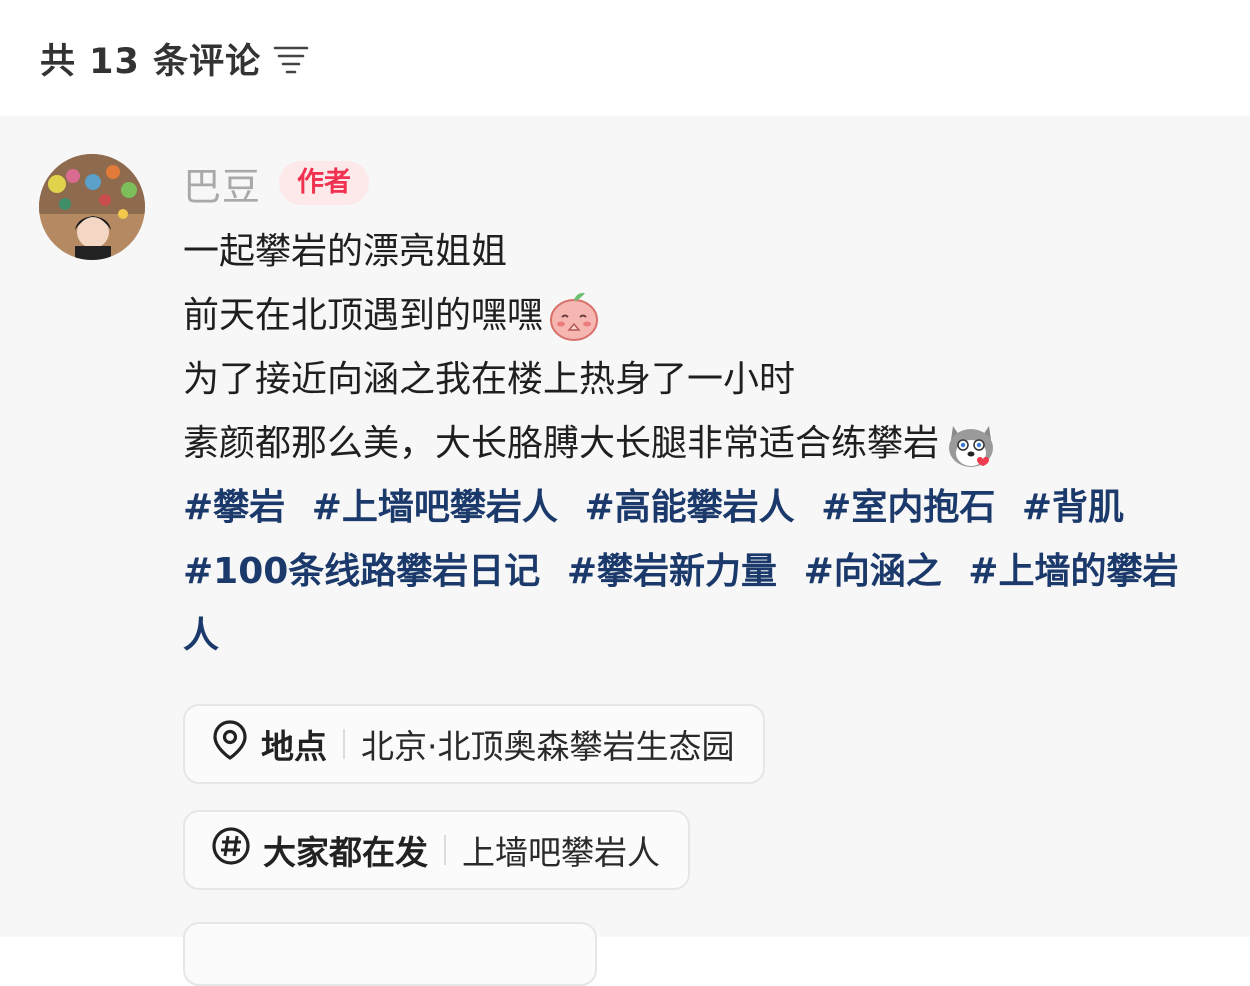 The height and width of the screenshot is (986, 1250). I want to click on comments-header: 共 13 条评论, so click(625, 58).